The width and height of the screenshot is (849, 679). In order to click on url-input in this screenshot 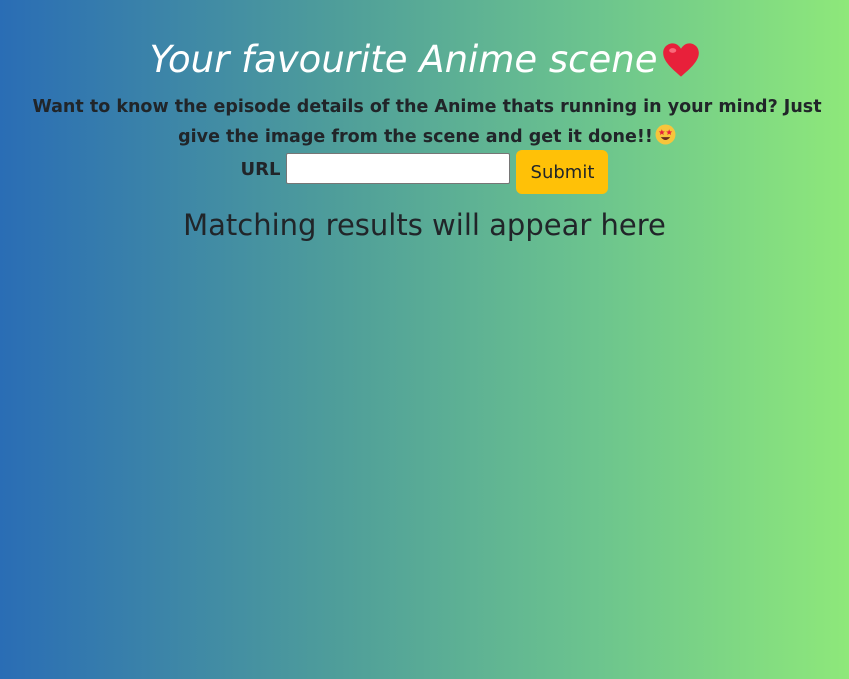, I will do `click(398, 168)`.